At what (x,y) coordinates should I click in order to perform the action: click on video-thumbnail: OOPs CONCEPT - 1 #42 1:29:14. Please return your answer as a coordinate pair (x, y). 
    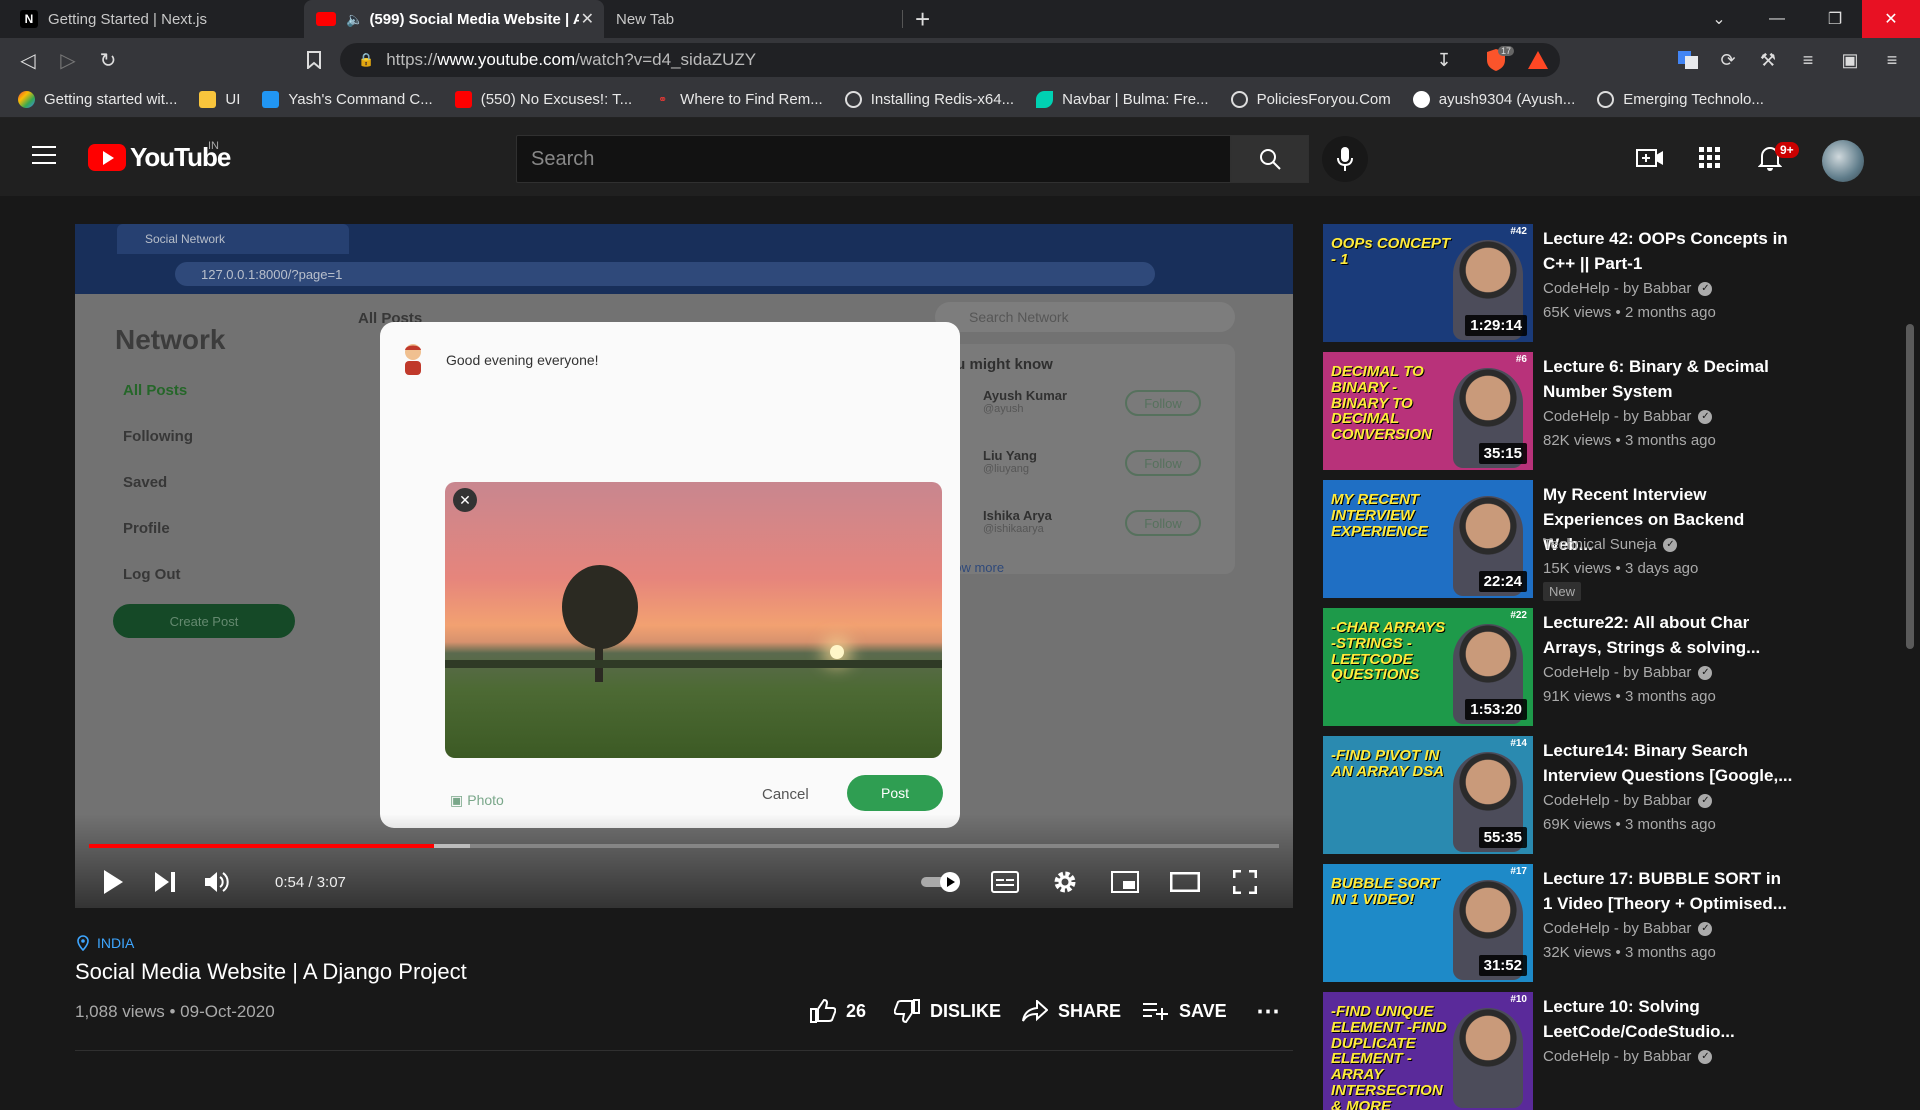
    Looking at the image, I should click on (1428, 283).